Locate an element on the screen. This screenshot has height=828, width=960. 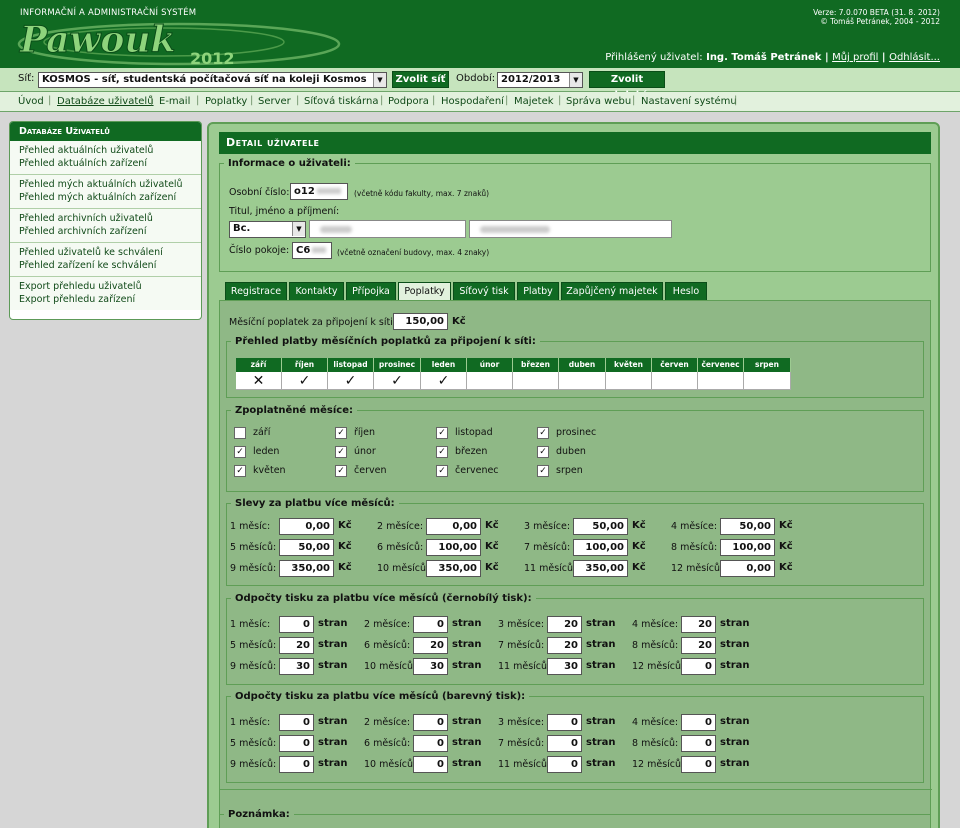
tab-registration: Registrace is located at coordinates (256, 291).